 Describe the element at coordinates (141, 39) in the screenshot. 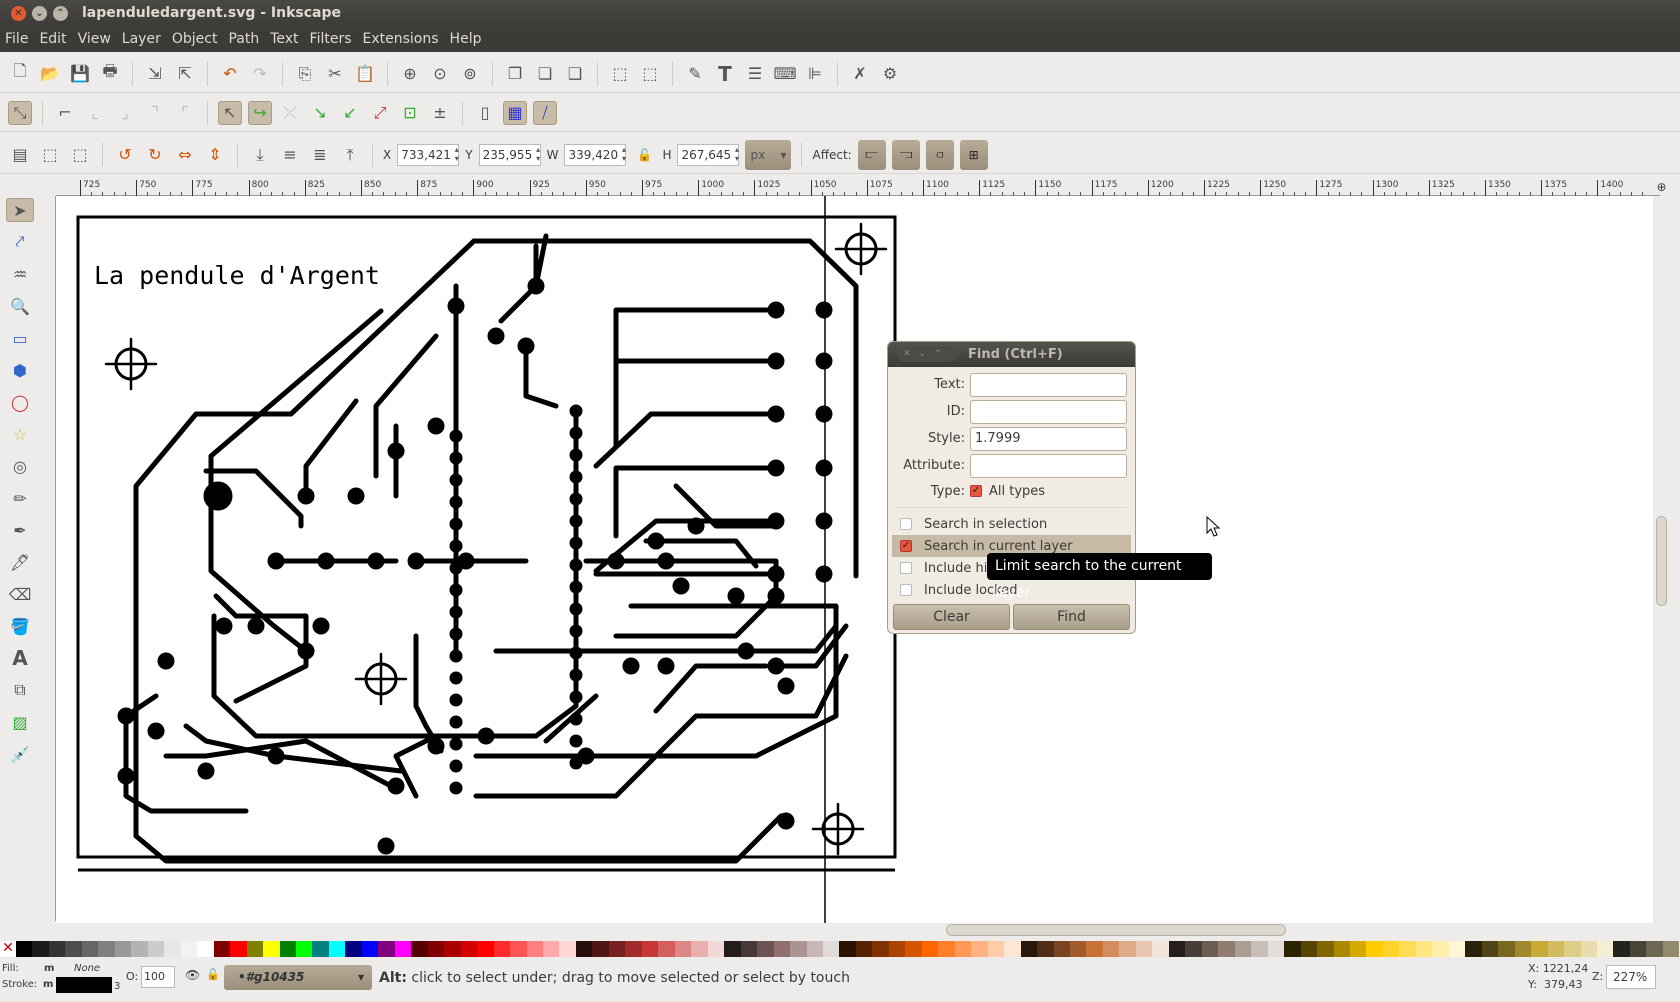

I see `menu-layer: Layer` at that location.